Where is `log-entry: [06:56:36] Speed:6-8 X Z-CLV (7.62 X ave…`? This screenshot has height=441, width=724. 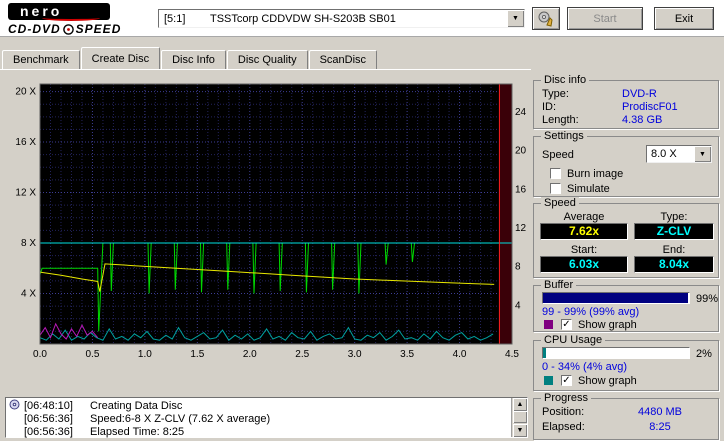
log-entry: [06:56:36] Speed:6-8 X Z-CLV (7.62 X ave… is located at coordinates (257, 418).